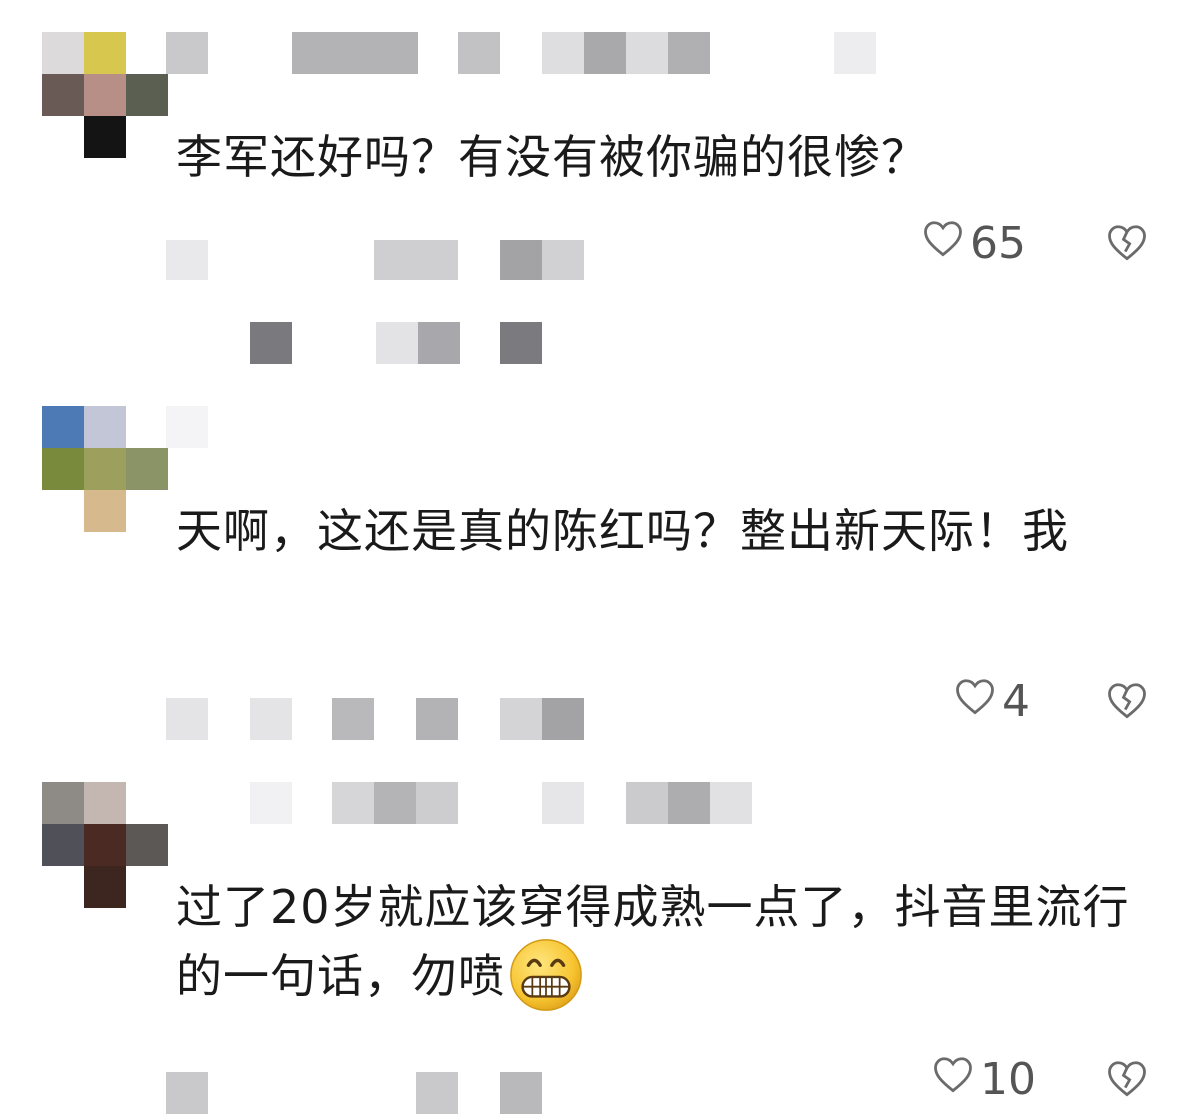  I want to click on comment-text: 过了20岁就应该穿得成熟一点了，抖音里流行的一句话，勿喷, so click(671, 946).